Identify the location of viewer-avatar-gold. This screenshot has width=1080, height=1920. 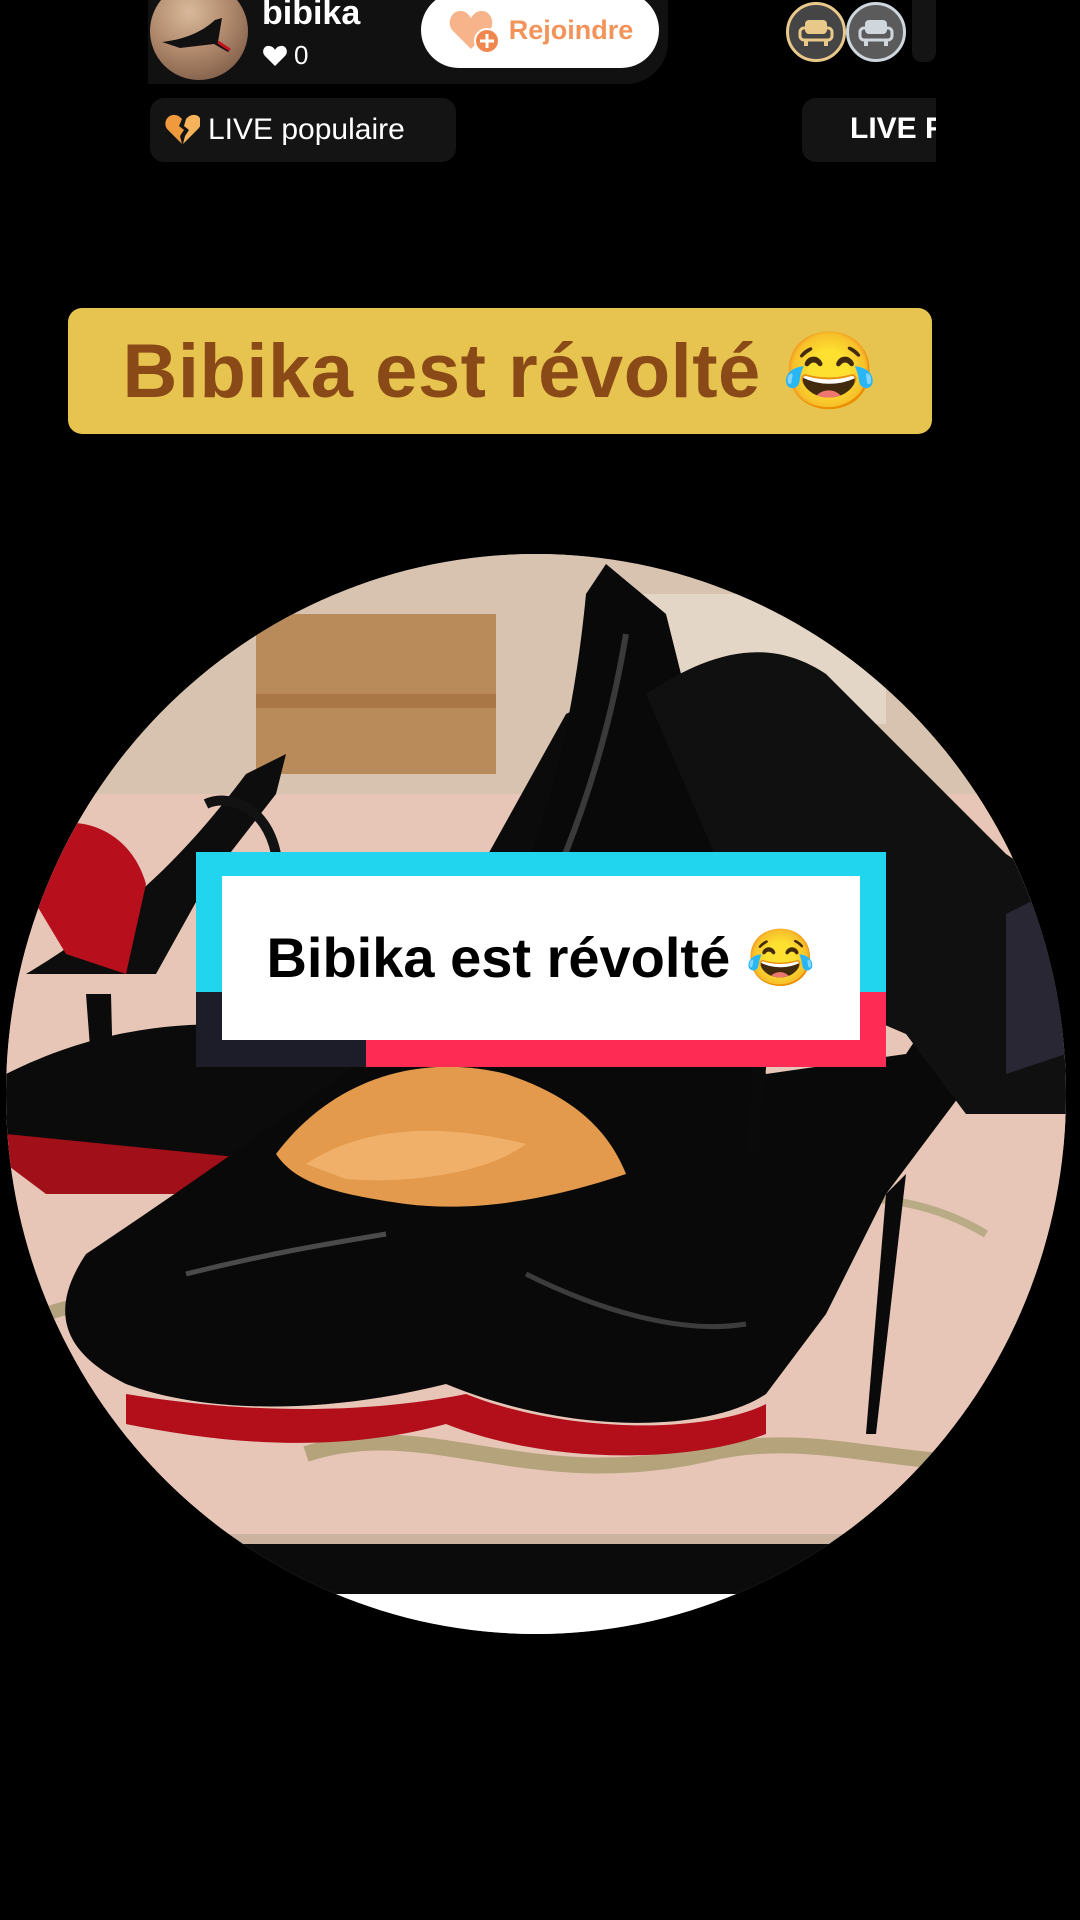
(816, 32).